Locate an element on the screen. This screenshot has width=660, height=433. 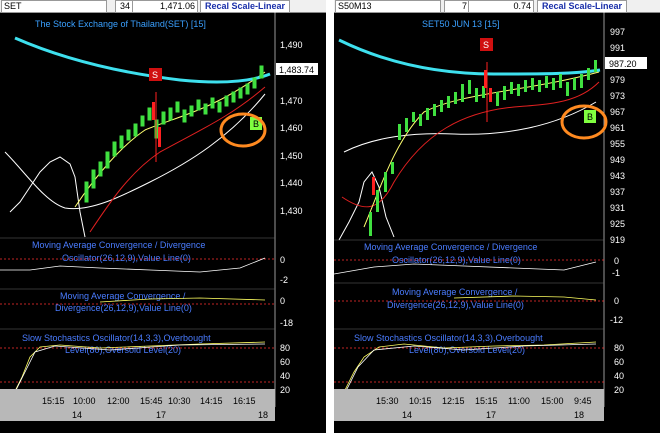
left-price-tick: 1,450 is located at coordinates (291, 156).